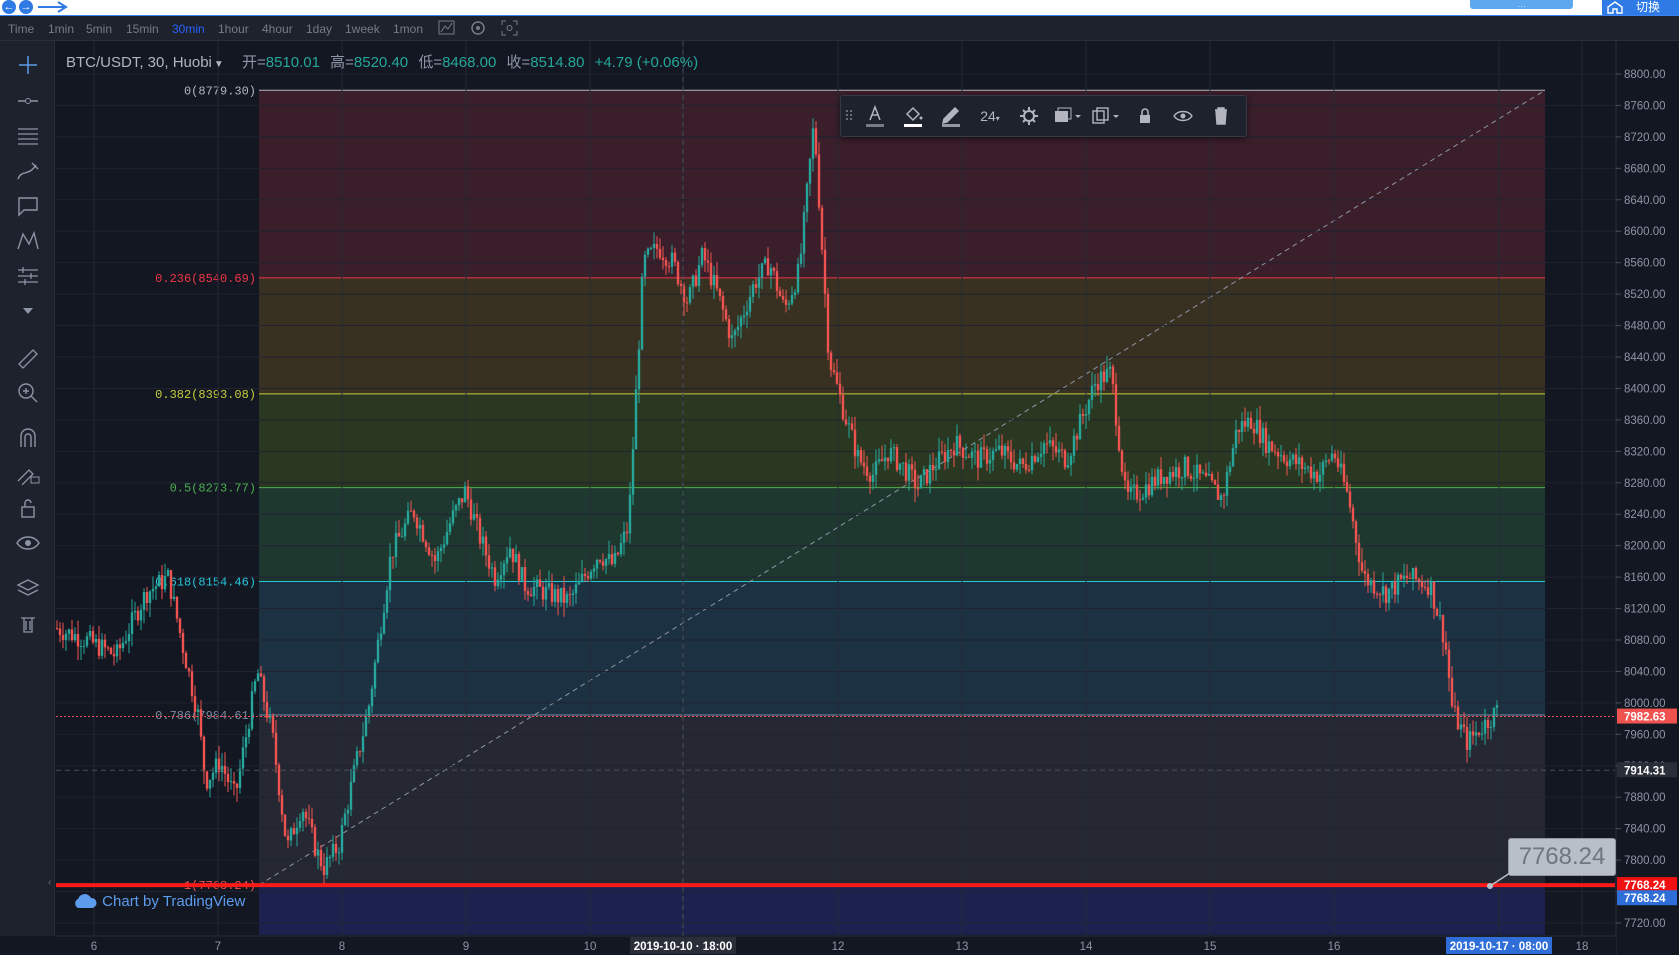 The width and height of the screenshot is (1679, 955). What do you see at coordinates (26, 7) in the screenshot?
I see `forward-button: →` at bounding box center [26, 7].